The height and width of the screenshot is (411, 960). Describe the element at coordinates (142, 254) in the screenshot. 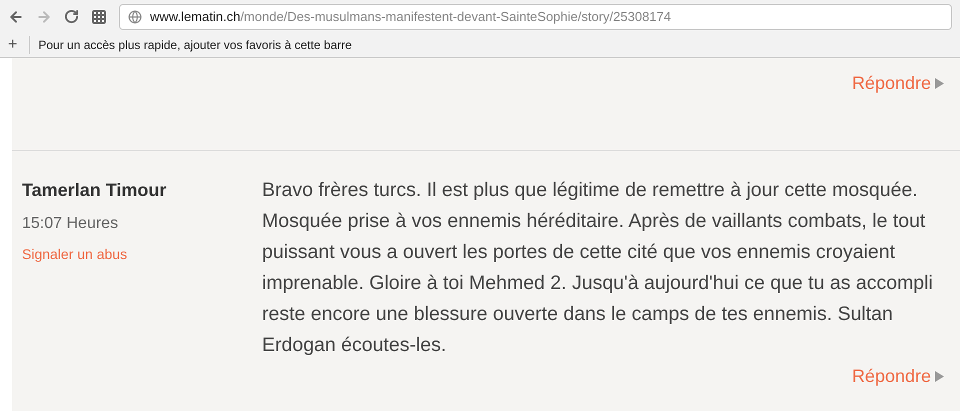

I see `report-link: Signaler un abus` at that location.